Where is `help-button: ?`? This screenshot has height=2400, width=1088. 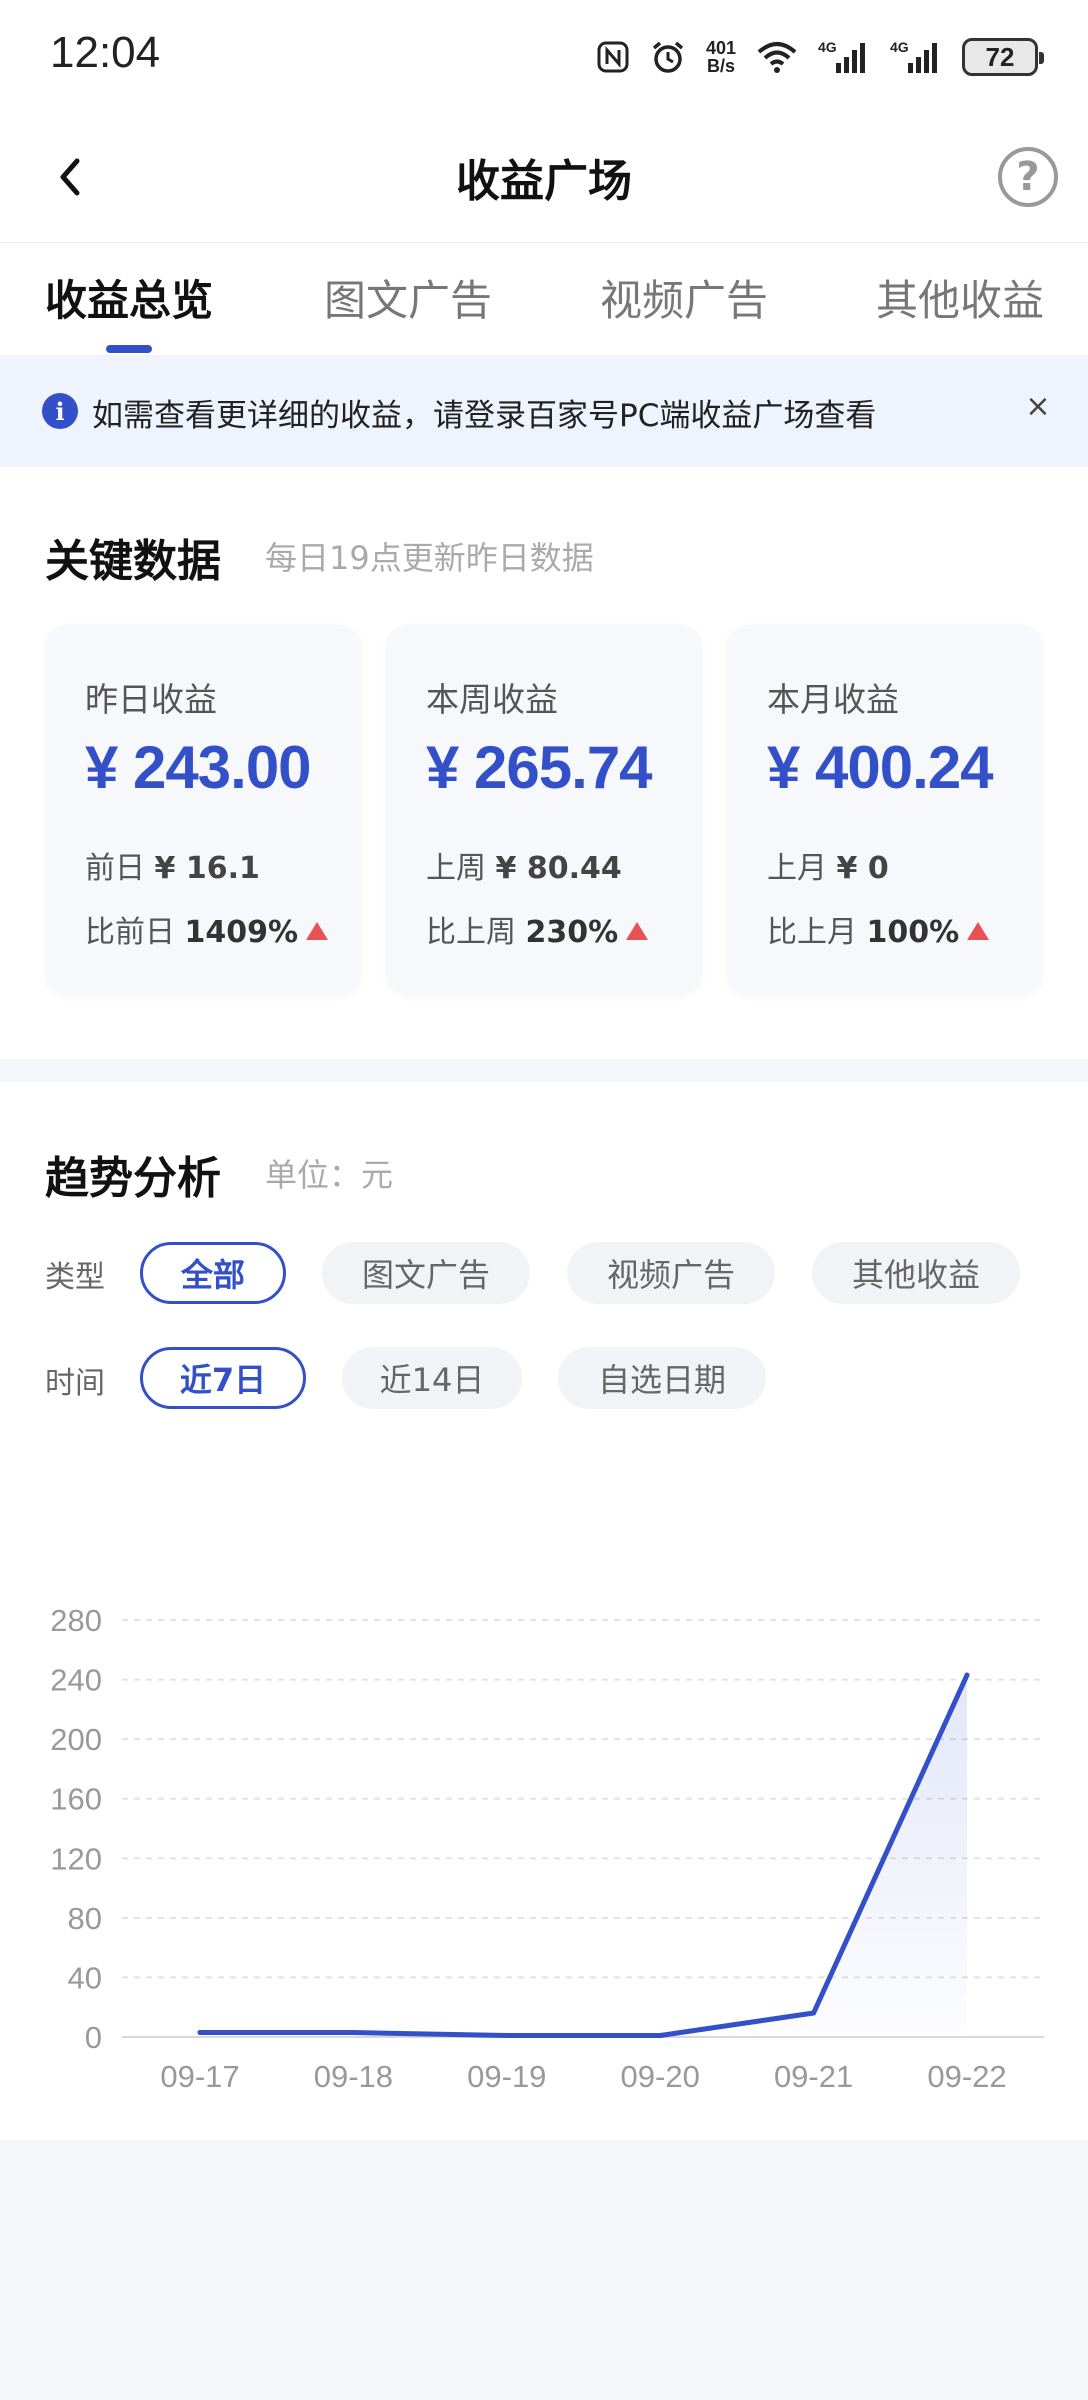
help-button: ? is located at coordinates (1028, 177).